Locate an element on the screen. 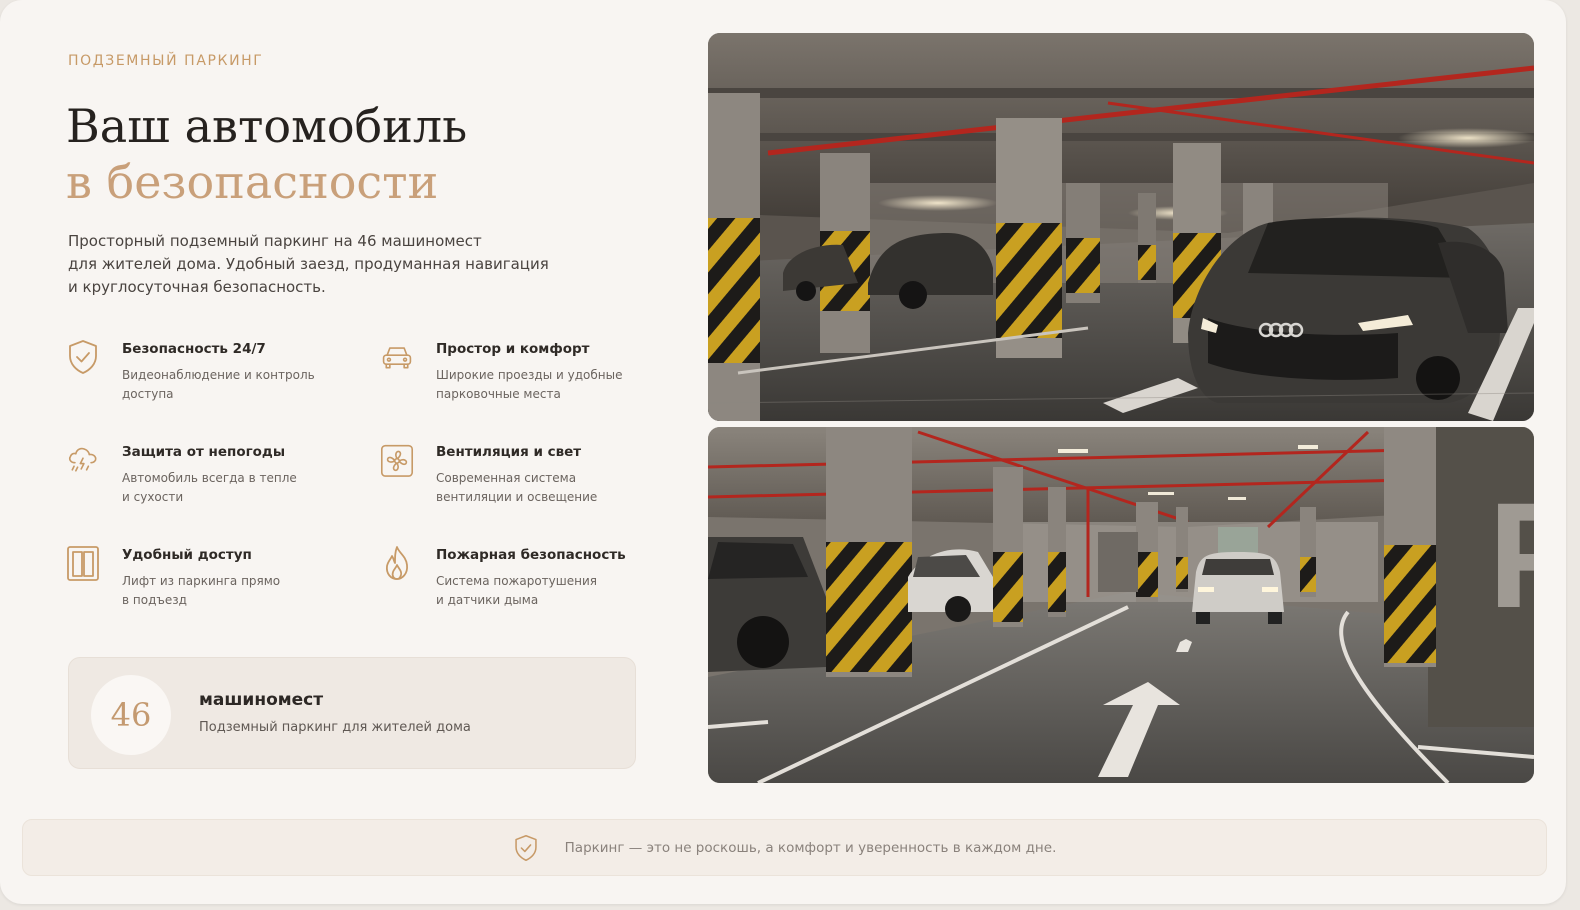 This screenshot has width=1580, height=910. feature-title: Безопасность 24/7 is located at coordinates (194, 349).